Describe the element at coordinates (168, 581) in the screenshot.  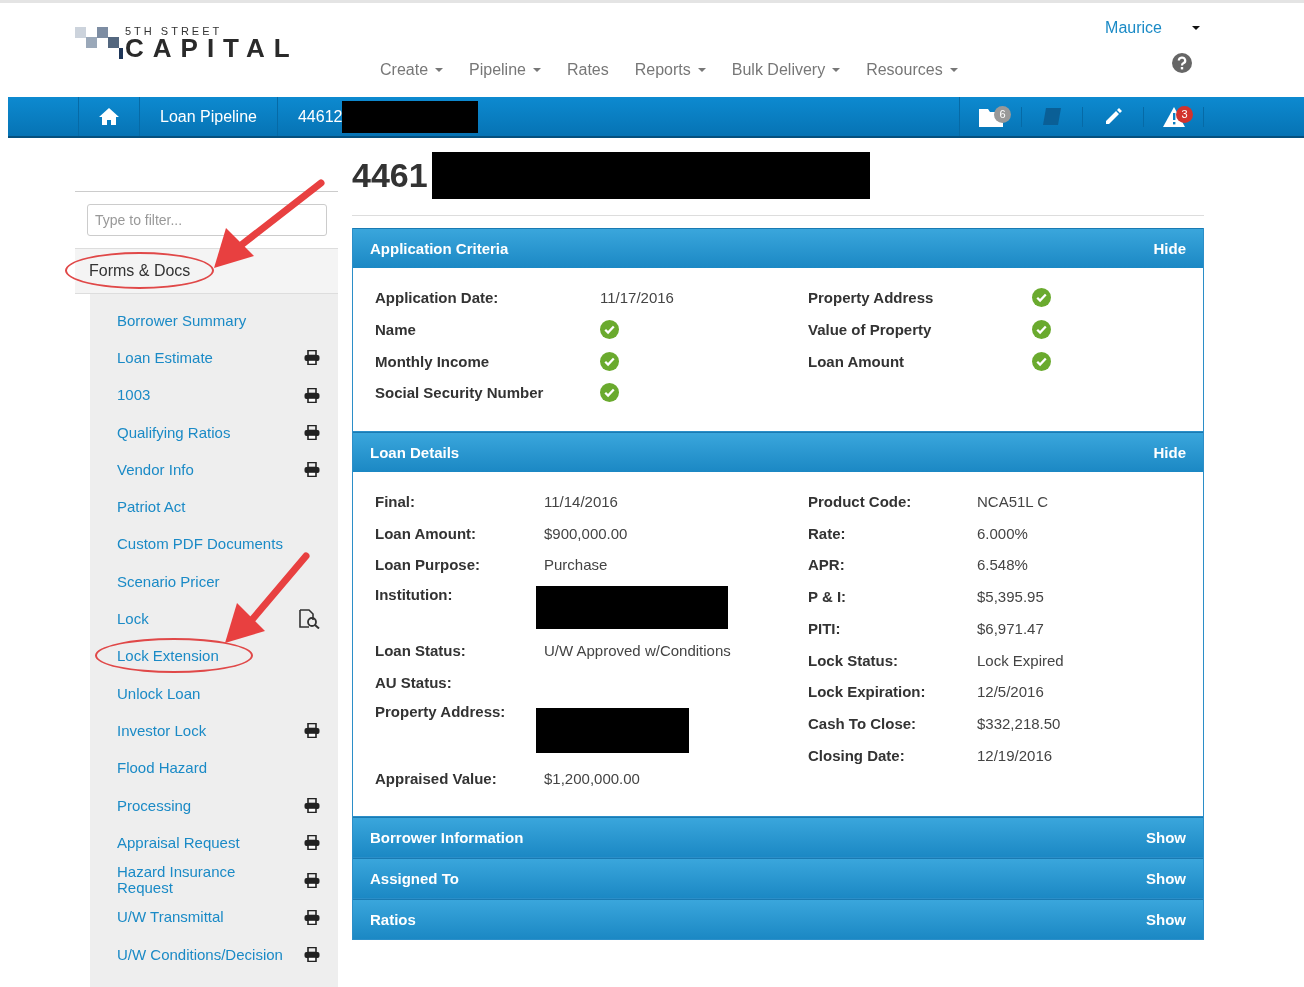
I see `sidebar-link: Scenario Pricer` at that location.